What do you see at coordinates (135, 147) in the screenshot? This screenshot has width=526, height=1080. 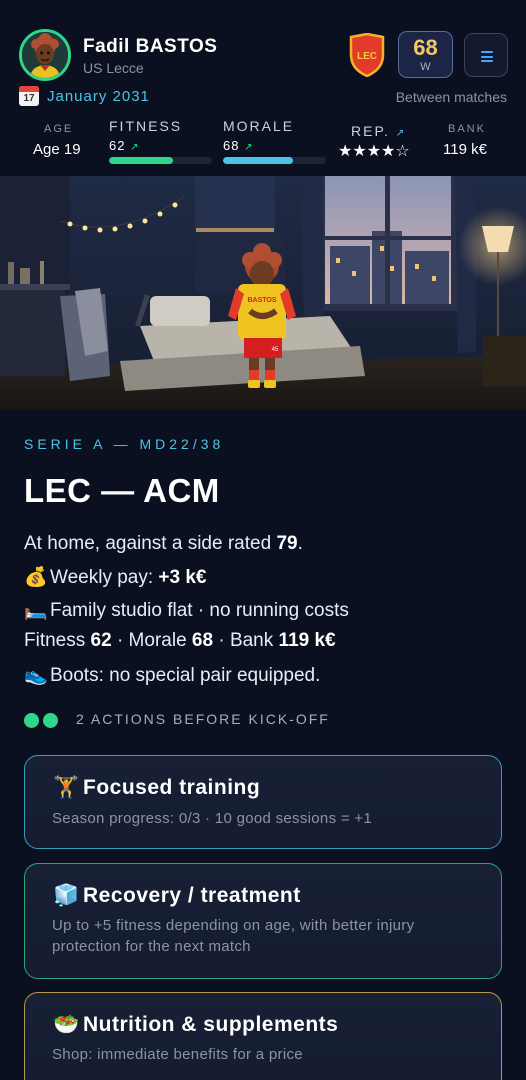 I see `fitness-trend-icon: ↗` at bounding box center [135, 147].